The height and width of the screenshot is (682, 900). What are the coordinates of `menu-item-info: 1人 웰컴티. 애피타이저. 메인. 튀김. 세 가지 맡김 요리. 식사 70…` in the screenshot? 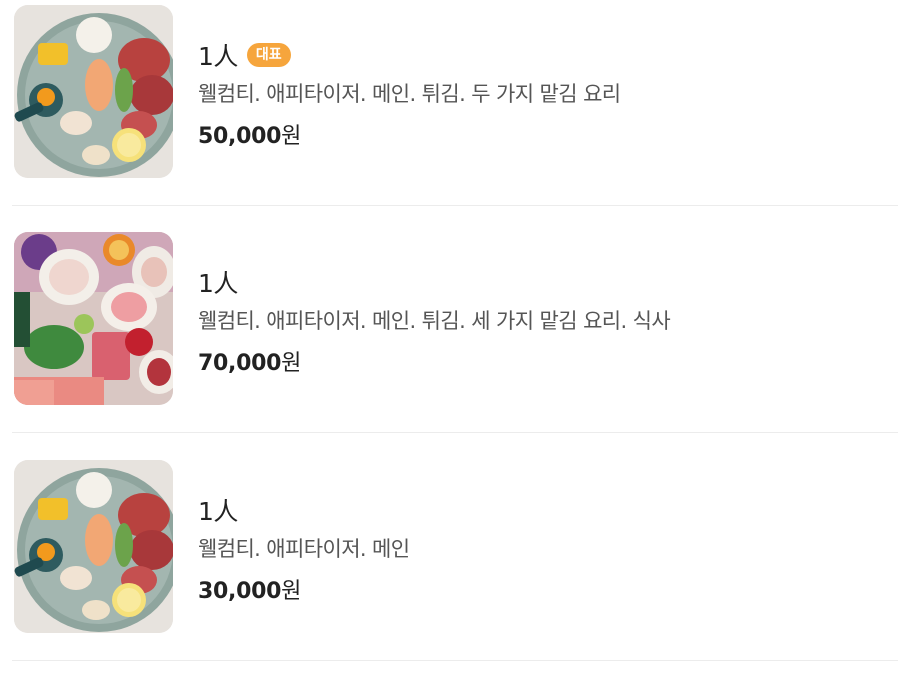 It's located at (434, 320).